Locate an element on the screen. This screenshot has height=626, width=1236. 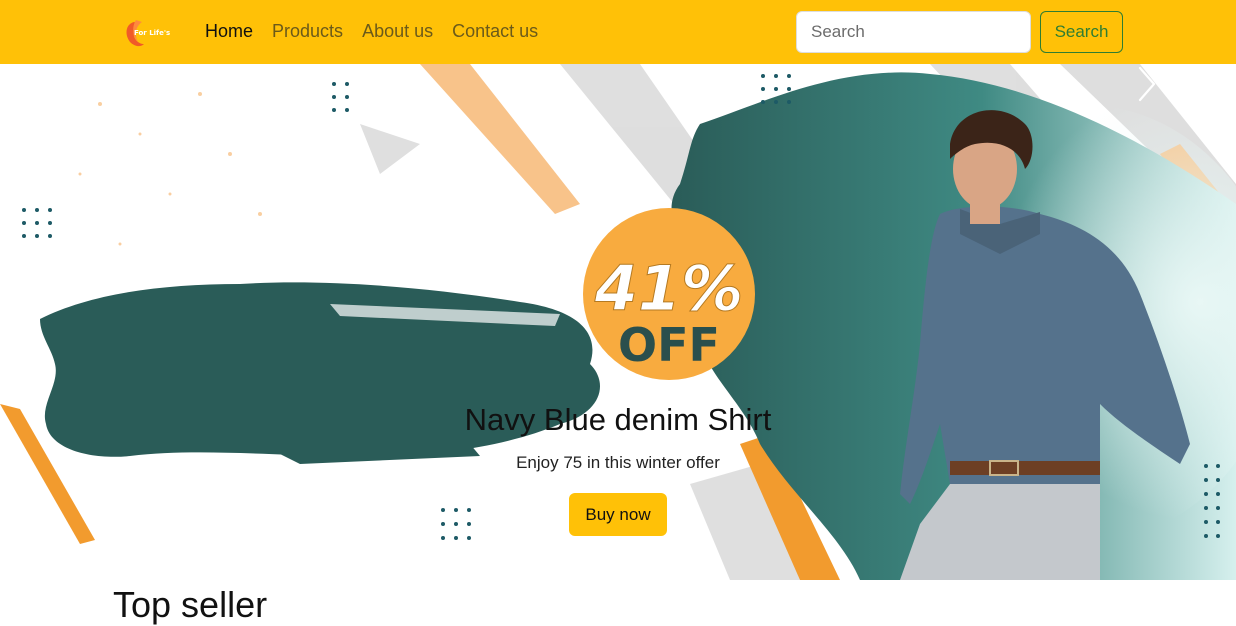
nav-links: Home Products About us Contact us is located at coordinates (381, 31).